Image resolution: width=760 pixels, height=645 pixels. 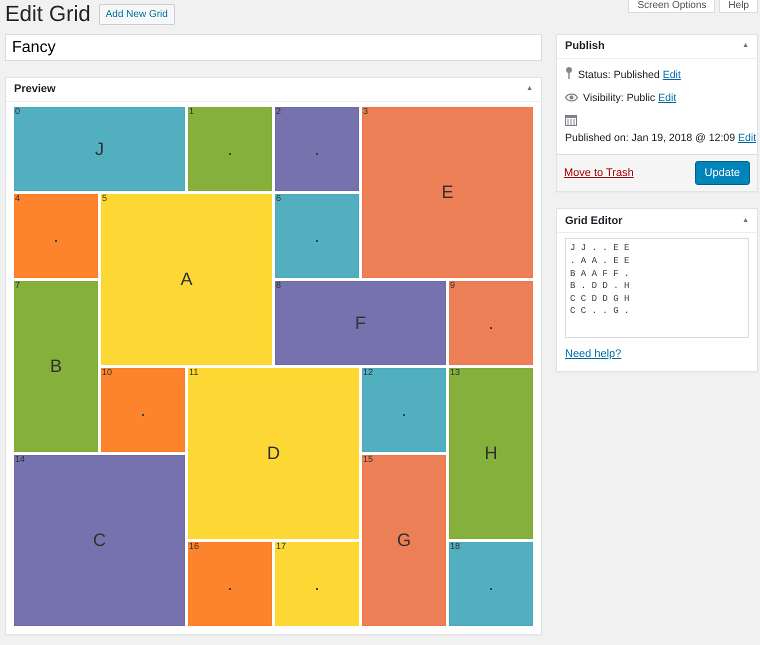 What do you see at coordinates (650, 138) in the screenshot?
I see `publish-info: Published on: Jan 19, 2018 @ 12:09` at bounding box center [650, 138].